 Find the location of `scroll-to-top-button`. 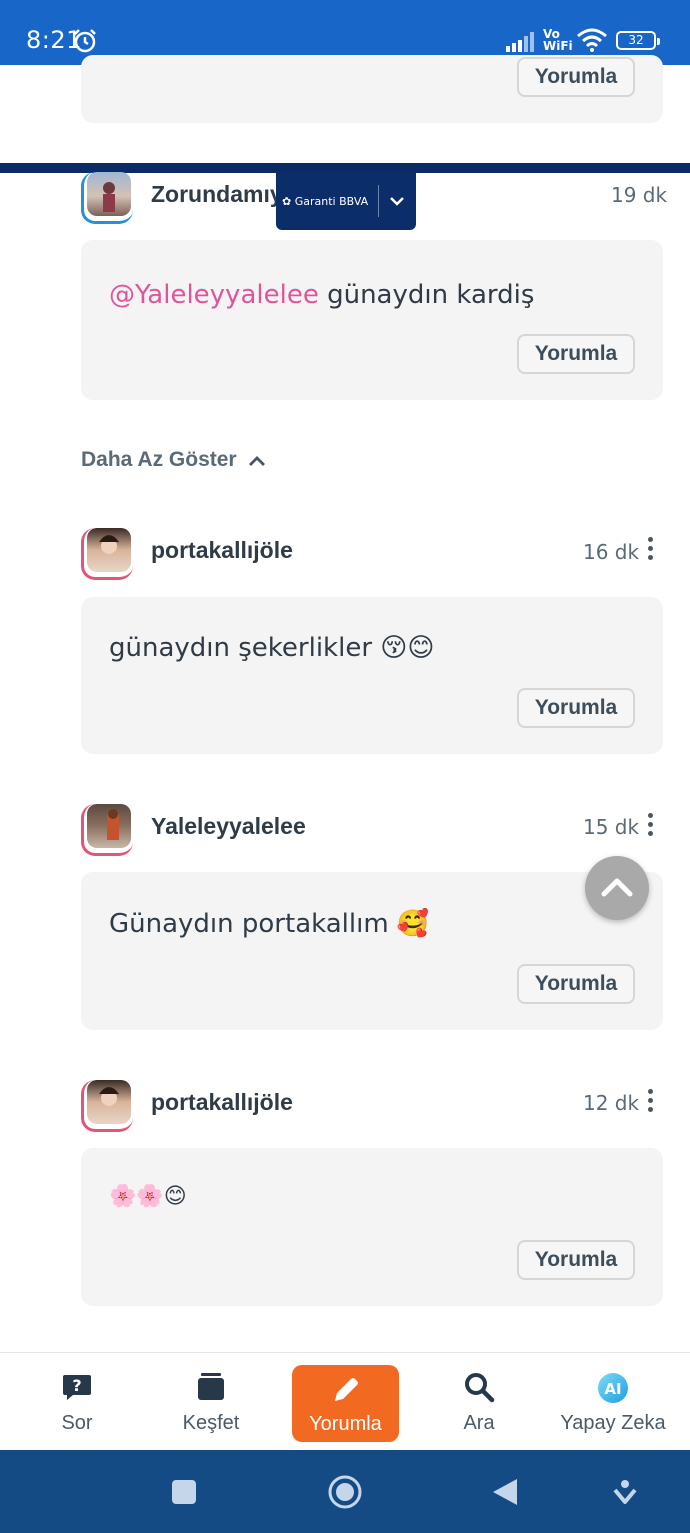

scroll-to-top-button is located at coordinates (617, 888).